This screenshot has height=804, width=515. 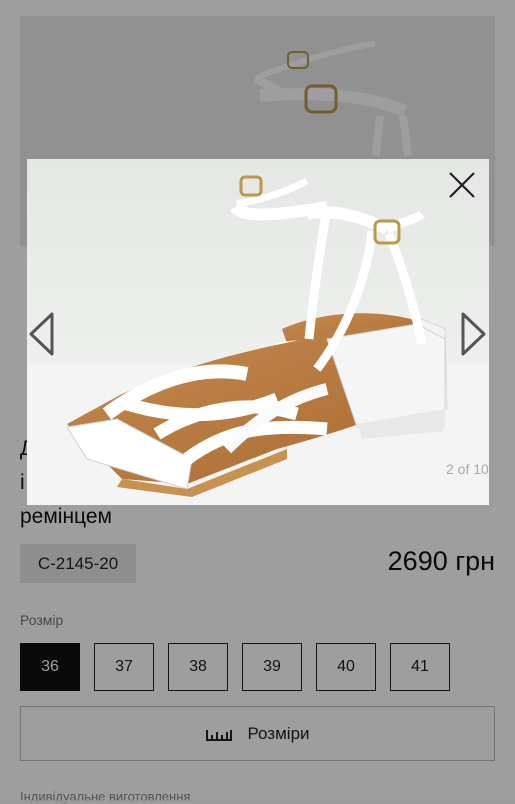 I want to click on close-icon, so click(x=462, y=185).